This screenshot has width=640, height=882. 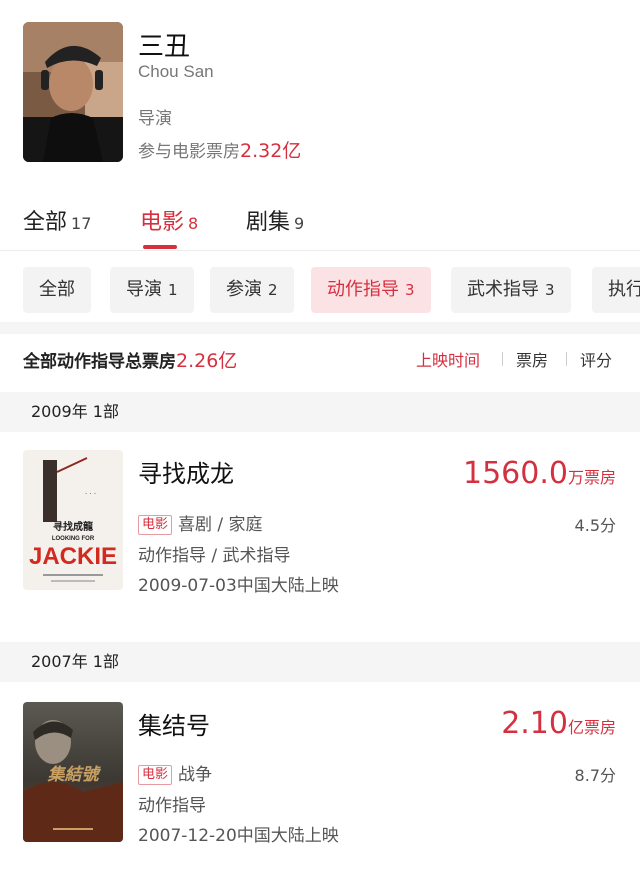 I want to click on movie-title: 寻找成龙, so click(x=186, y=471).